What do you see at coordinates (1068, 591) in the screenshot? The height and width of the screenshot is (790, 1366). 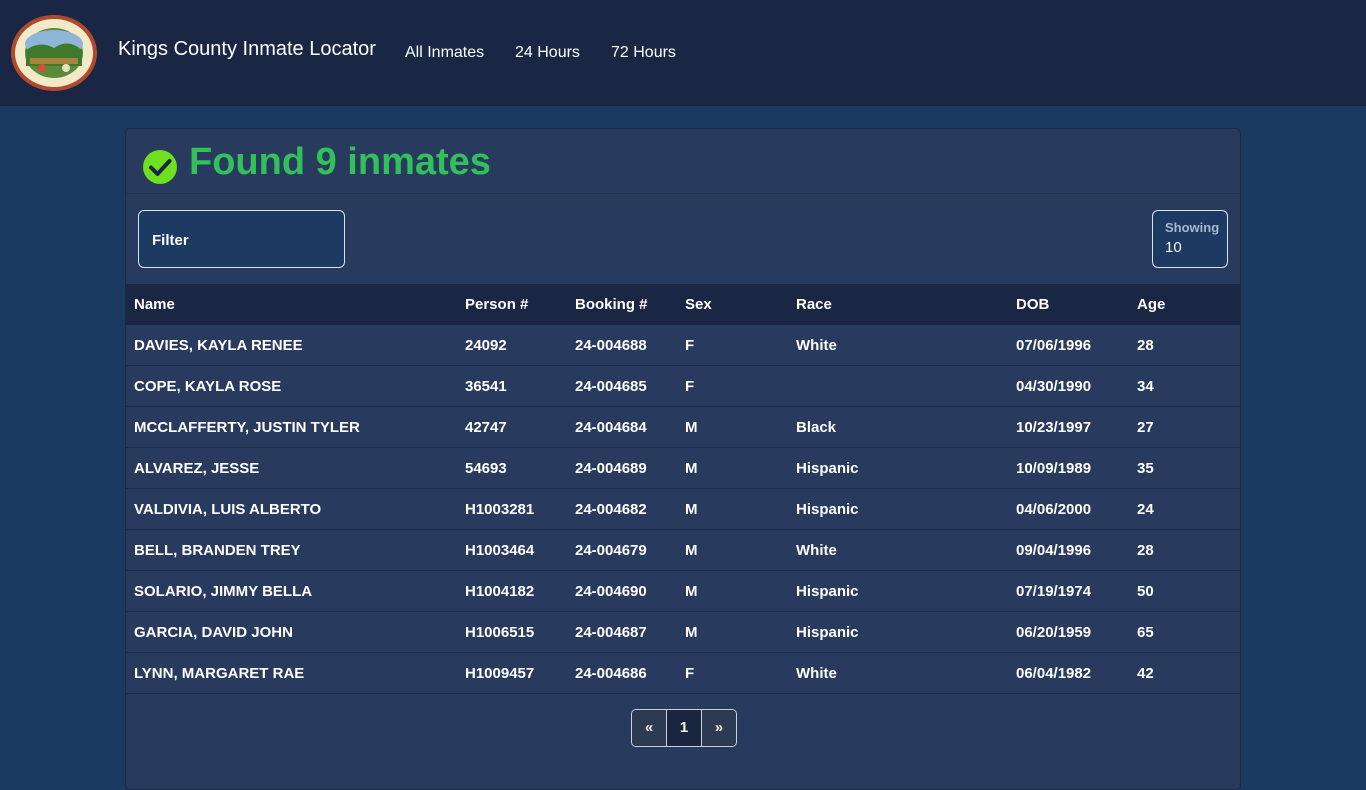 I see `cell-dob: 07/19/1974` at bounding box center [1068, 591].